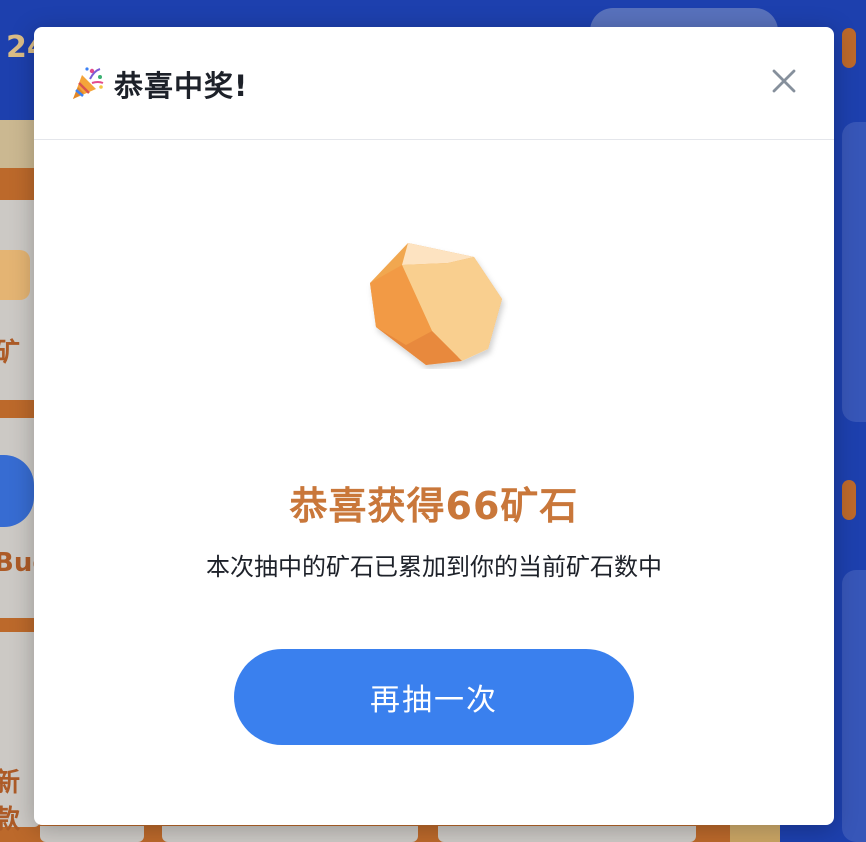 This screenshot has width=866, height=842. What do you see at coordinates (435, 302) in the screenshot?
I see `ore-gem-icon` at bounding box center [435, 302].